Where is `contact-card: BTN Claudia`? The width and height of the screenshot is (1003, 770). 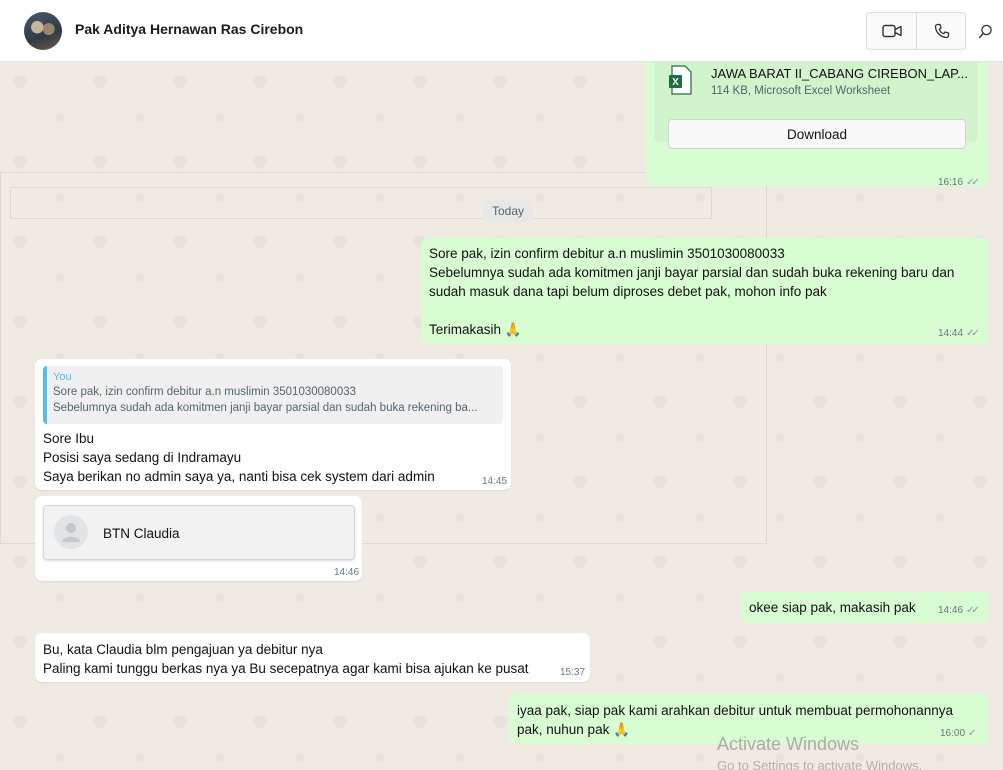 contact-card: BTN Claudia is located at coordinates (199, 532).